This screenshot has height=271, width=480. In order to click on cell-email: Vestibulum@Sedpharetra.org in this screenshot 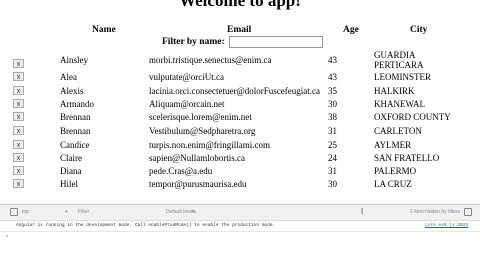, I will do `click(202, 131)`.